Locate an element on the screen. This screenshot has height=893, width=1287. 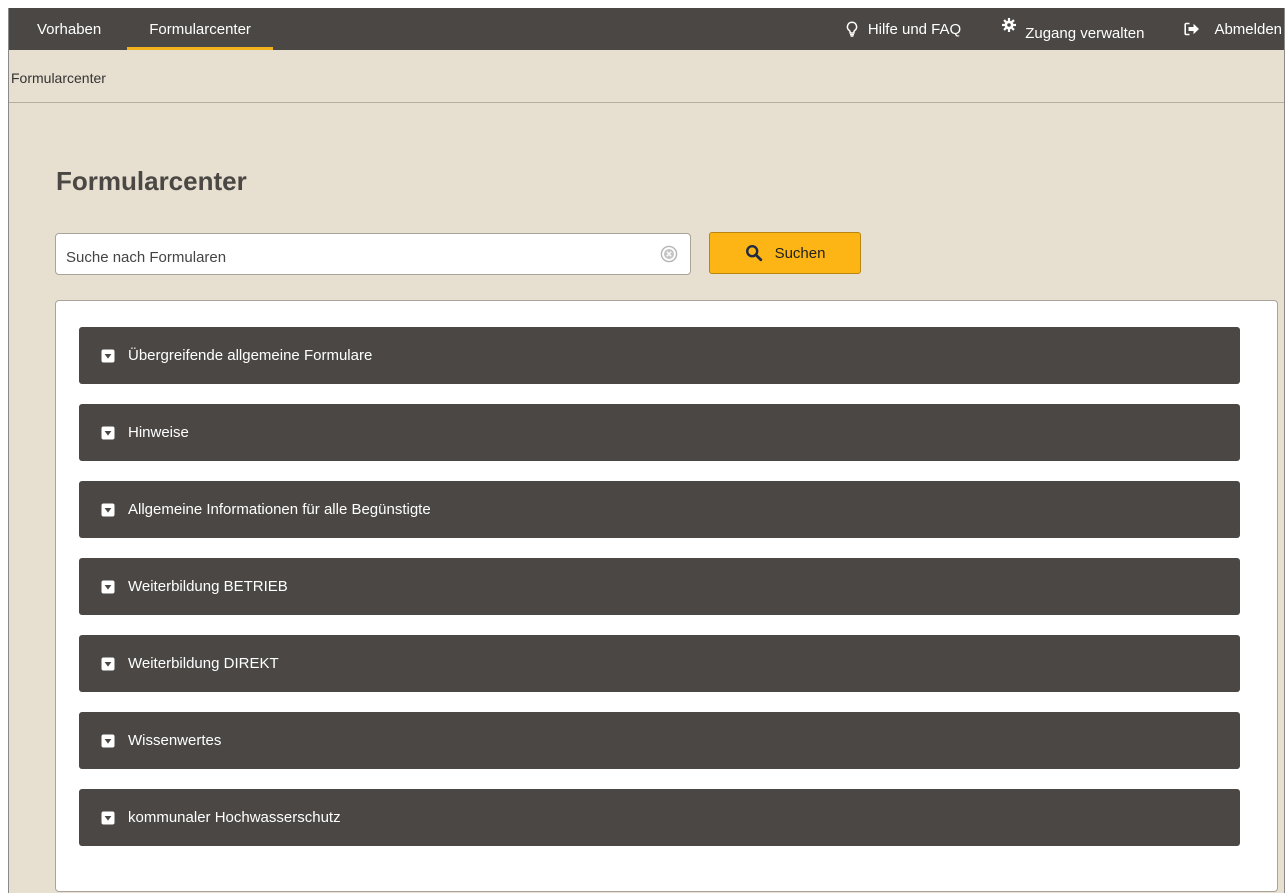
accordion-item-label: Weiterbildung DIREKT is located at coordinates (203, 663).